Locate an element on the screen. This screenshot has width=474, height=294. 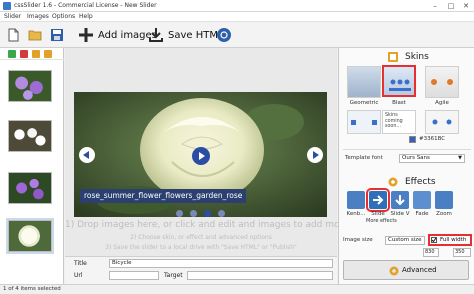
image-size-value: Custom size is located at coordinates (405, 240).